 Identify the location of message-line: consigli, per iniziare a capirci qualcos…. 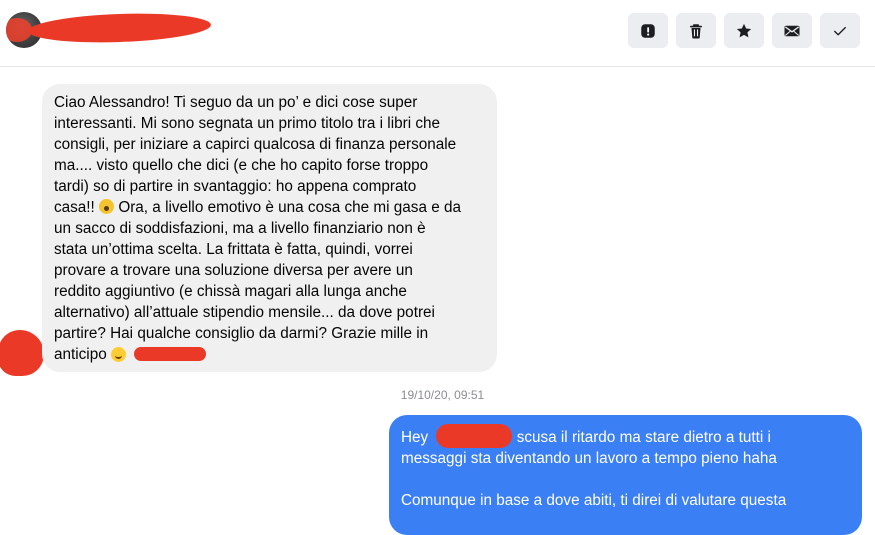
(255, 144).